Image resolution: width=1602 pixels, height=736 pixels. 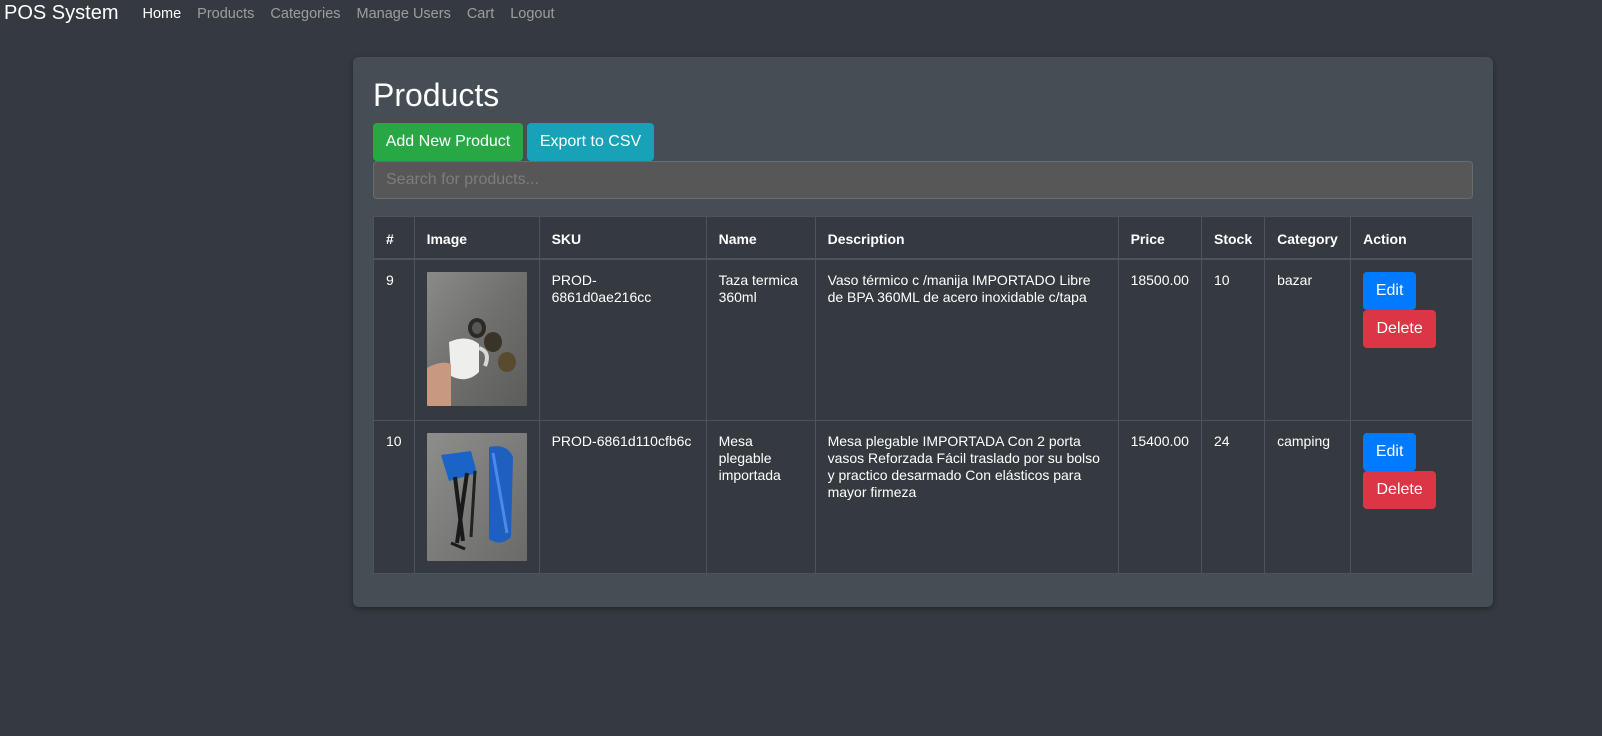 What do you see at coordinates (923, 180) in the screenshot?
I see `search-input` at bounding box center [923, 180].